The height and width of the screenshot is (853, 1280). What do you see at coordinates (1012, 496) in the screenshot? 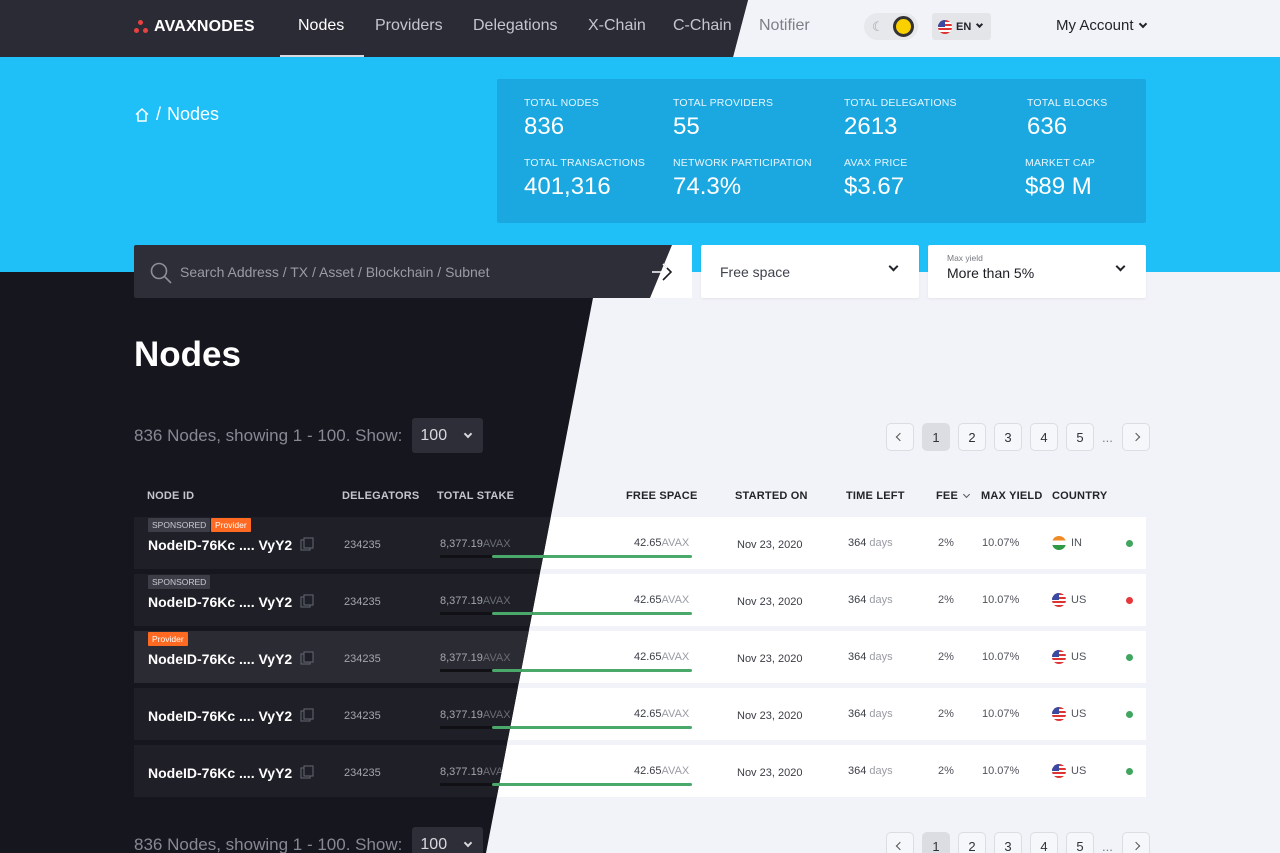
I see `header-max-yield: MAX YIELD` at bounding box center [1012, 496].